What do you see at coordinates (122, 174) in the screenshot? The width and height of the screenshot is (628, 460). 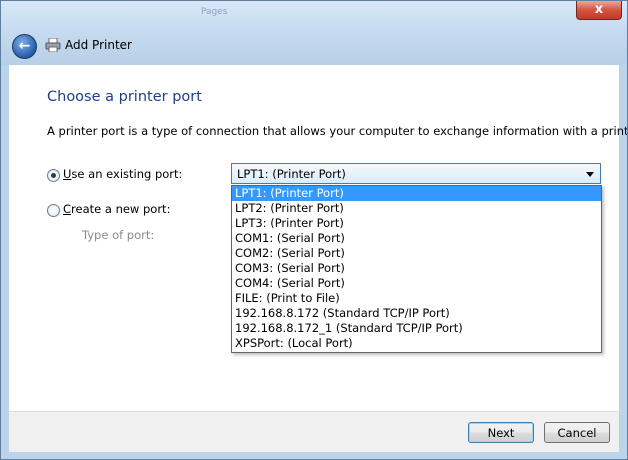 I see `existing-port-label: Use an existing port:` at bounding box center [122, 174].